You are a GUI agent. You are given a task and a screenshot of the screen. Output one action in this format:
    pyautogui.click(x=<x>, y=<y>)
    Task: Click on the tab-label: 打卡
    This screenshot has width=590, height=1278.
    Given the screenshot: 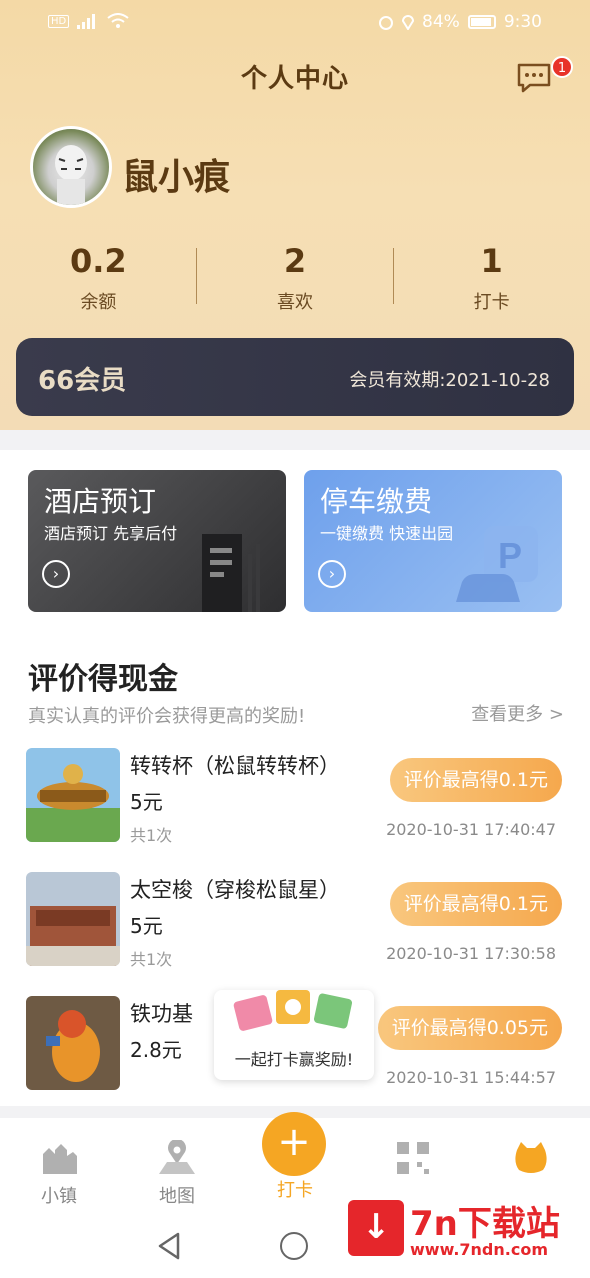 What is the action you would take?
    pyautogui.click(x=295, y=1190)
    